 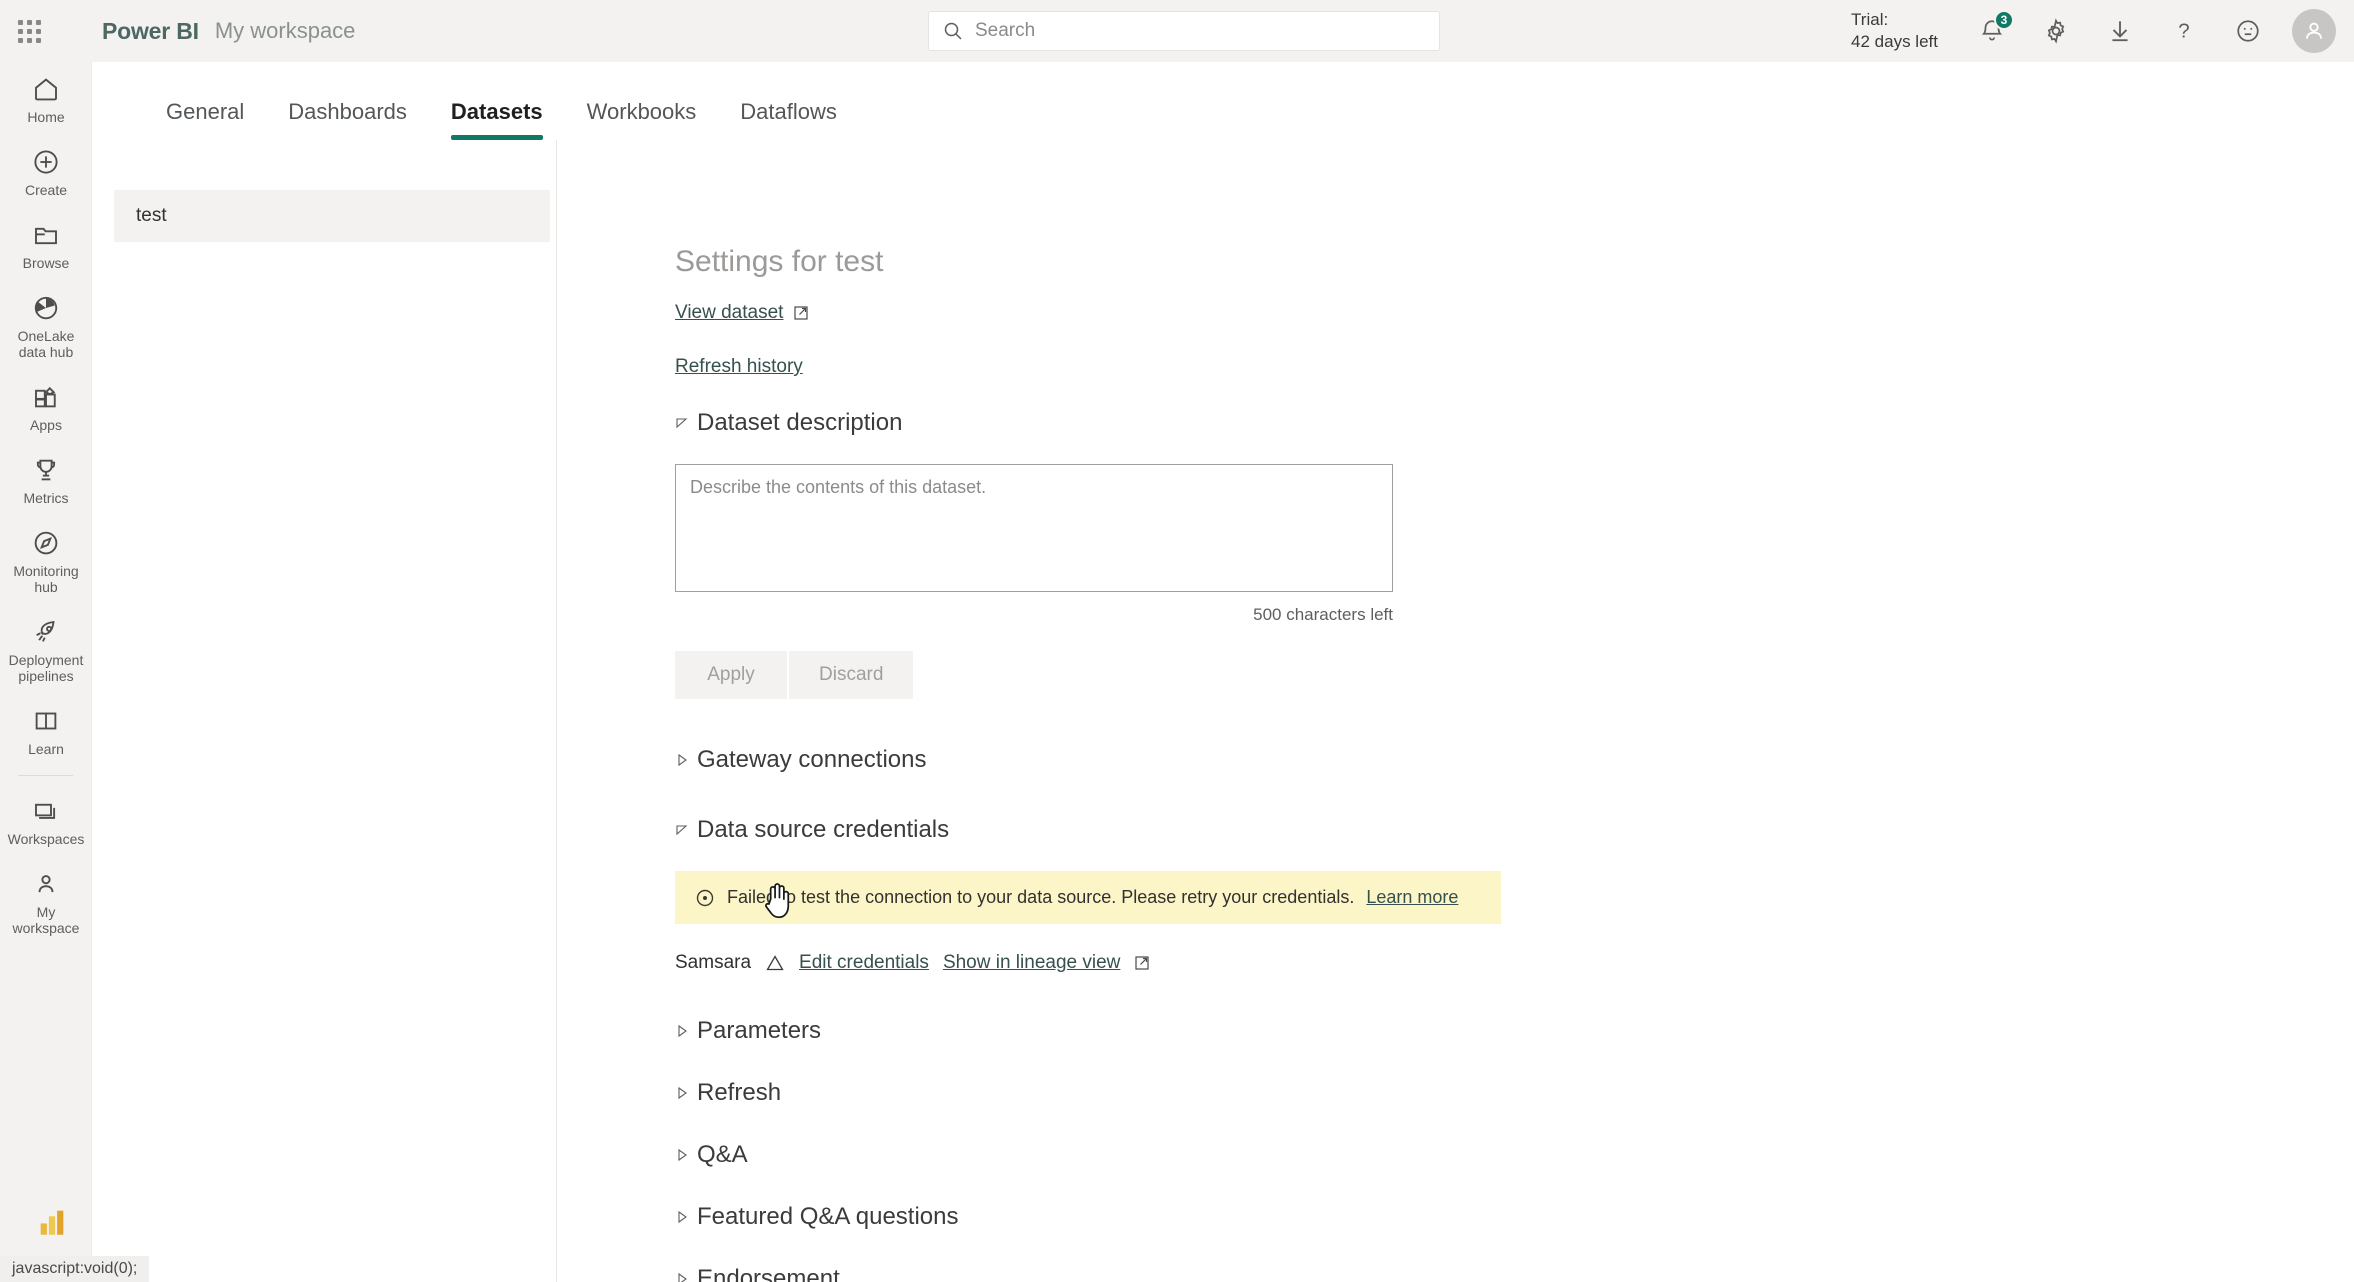 I want to click on settings-button, so click(x=2056, y=31).